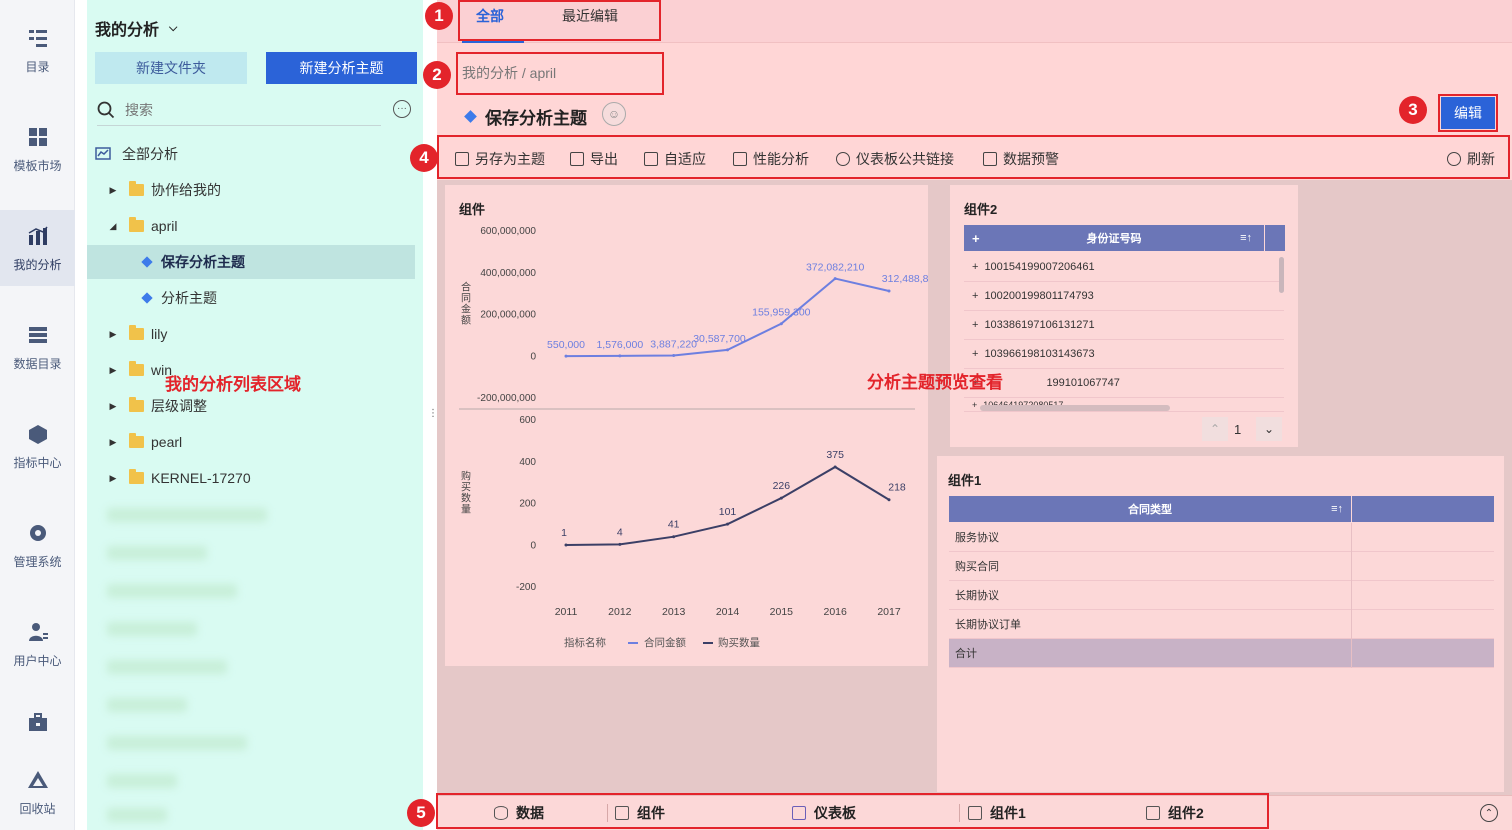 This screenshot has width=1512, height=830. Describe the element at coordinates (38, 632) in the screenshot. I see `user-icon` at that location.